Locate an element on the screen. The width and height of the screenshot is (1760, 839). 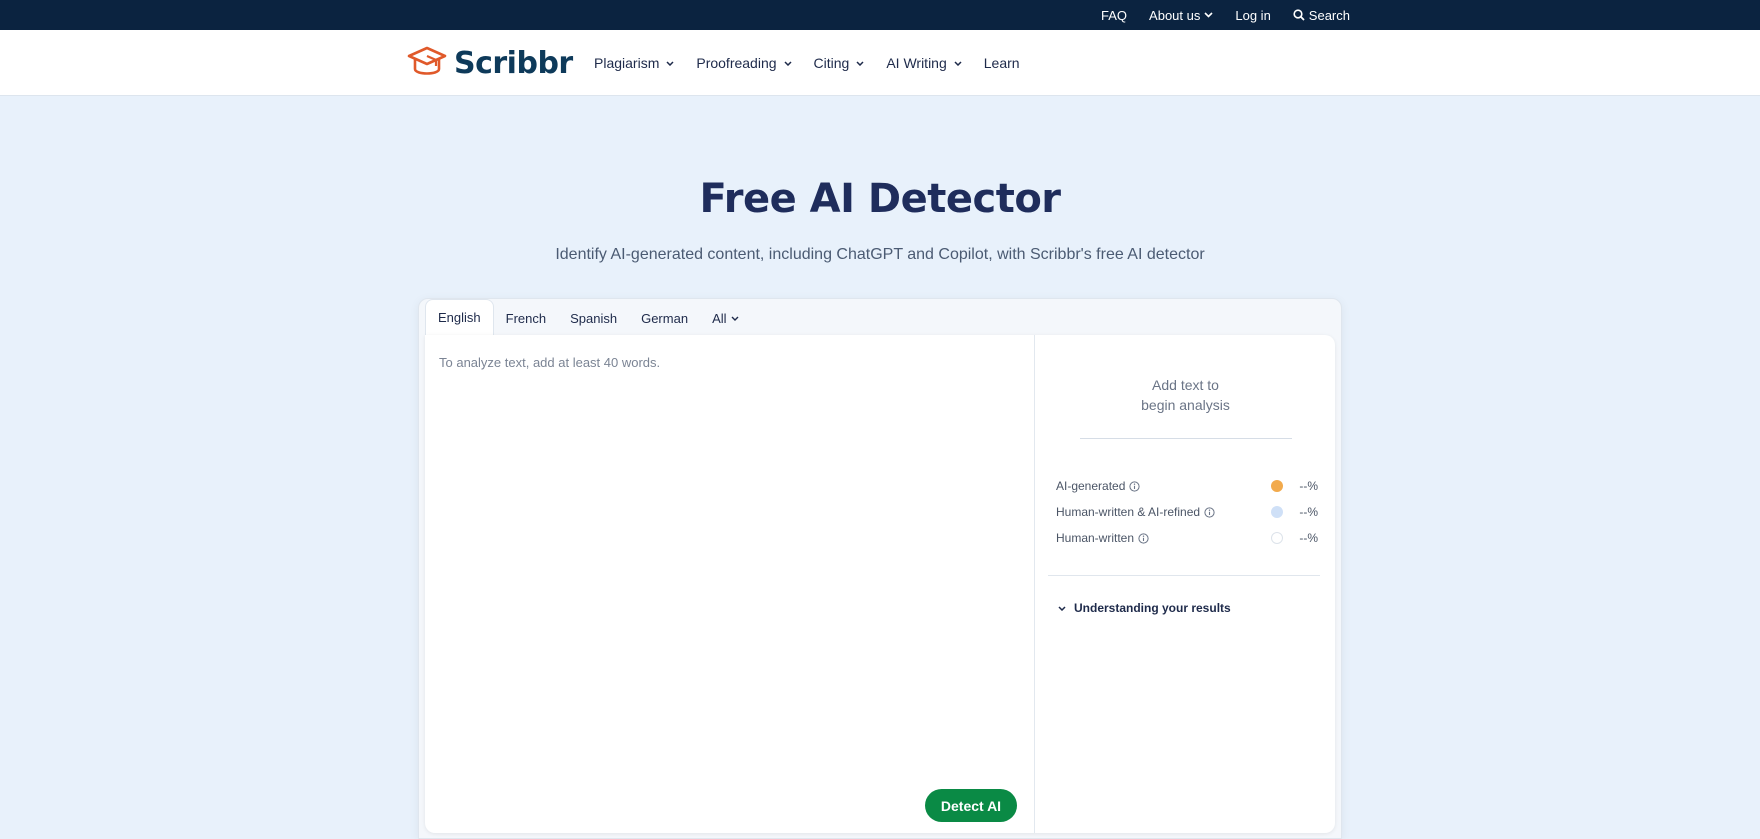
tab-label: French is located at coordinates (526, 318).